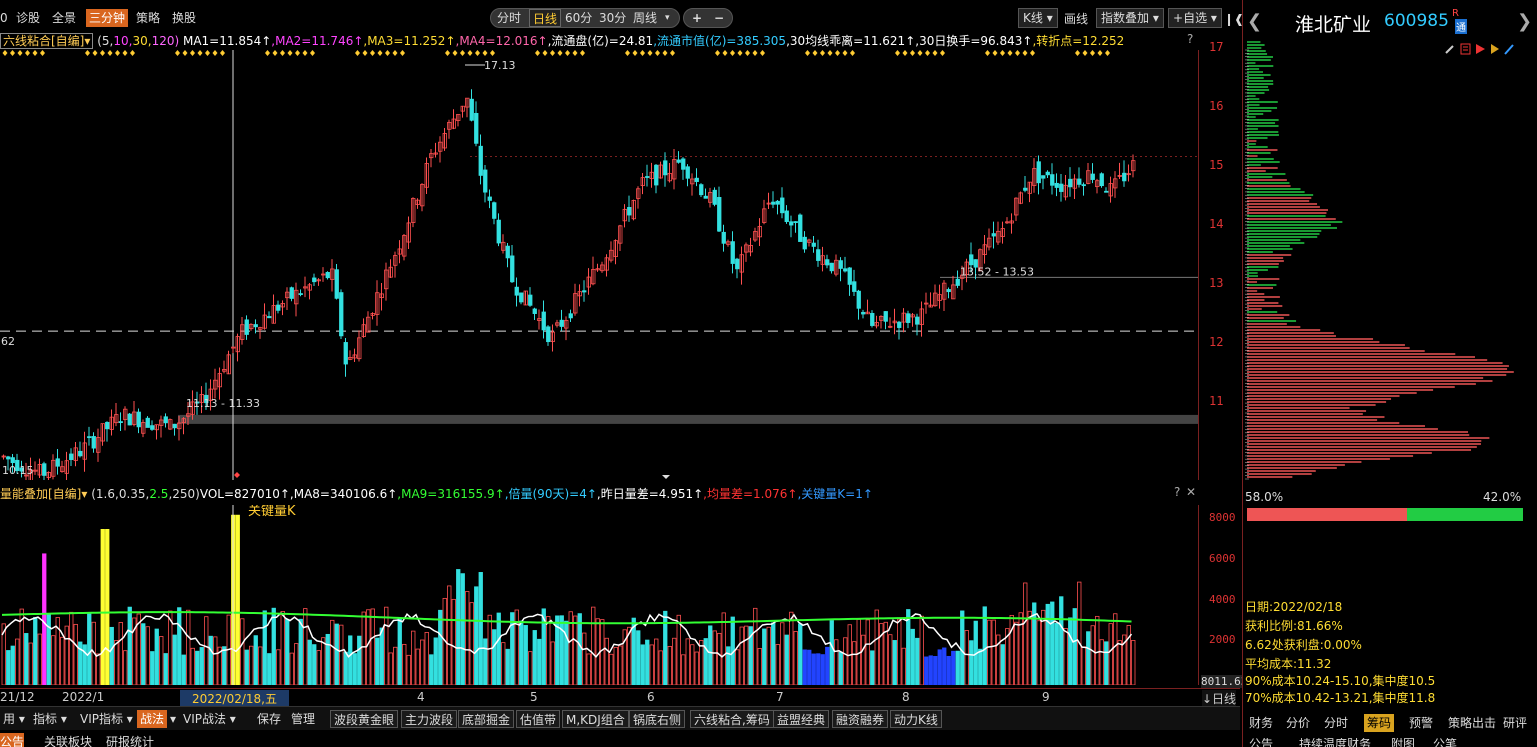 The height and width of the screenshot is (747, 1537). I want to click on bottom-tool-13: 锅底右侧, so click(657, 719).